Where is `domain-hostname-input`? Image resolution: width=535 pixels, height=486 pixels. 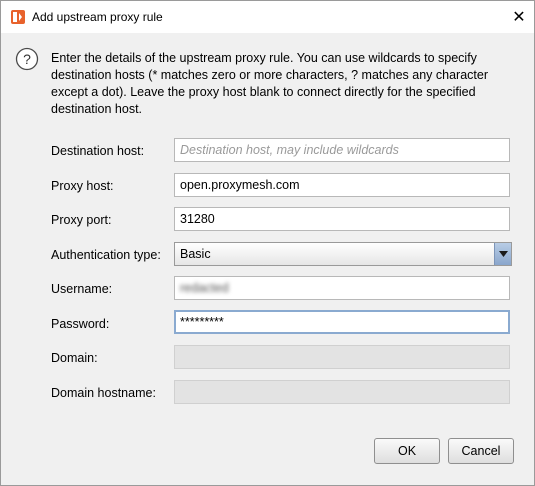
domain-hostname-input is located at coordinates (342, 392).